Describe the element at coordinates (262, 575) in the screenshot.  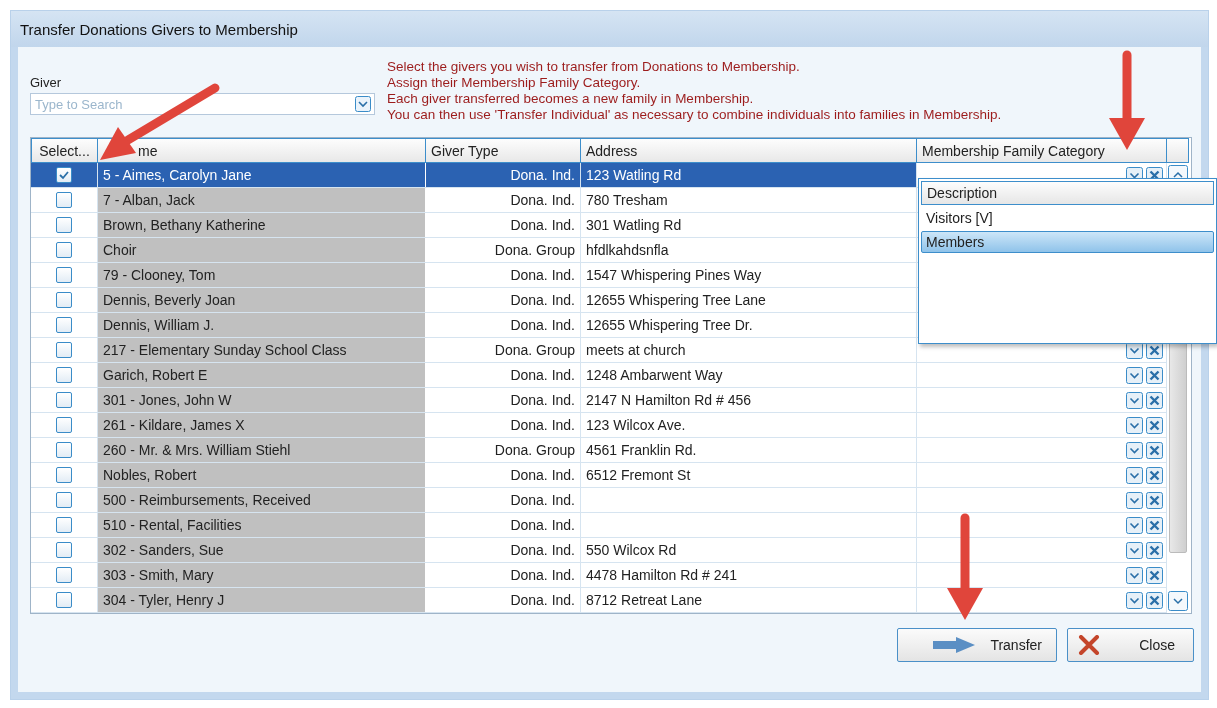
I see `table-cell: 303 - Smith, Mary` at that location.